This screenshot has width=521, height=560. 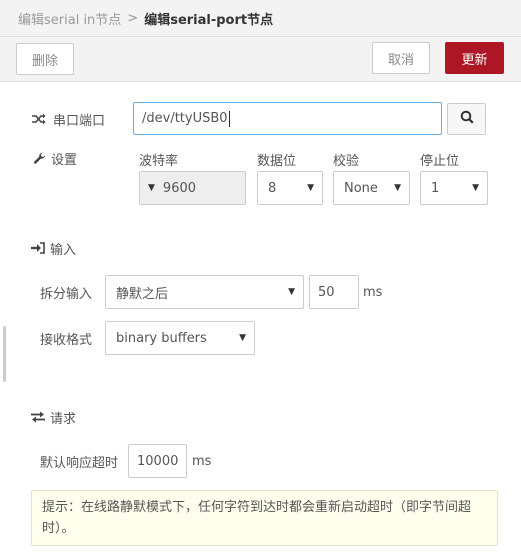 I want to click on shuffle-icon, so click(x=39, y=119).